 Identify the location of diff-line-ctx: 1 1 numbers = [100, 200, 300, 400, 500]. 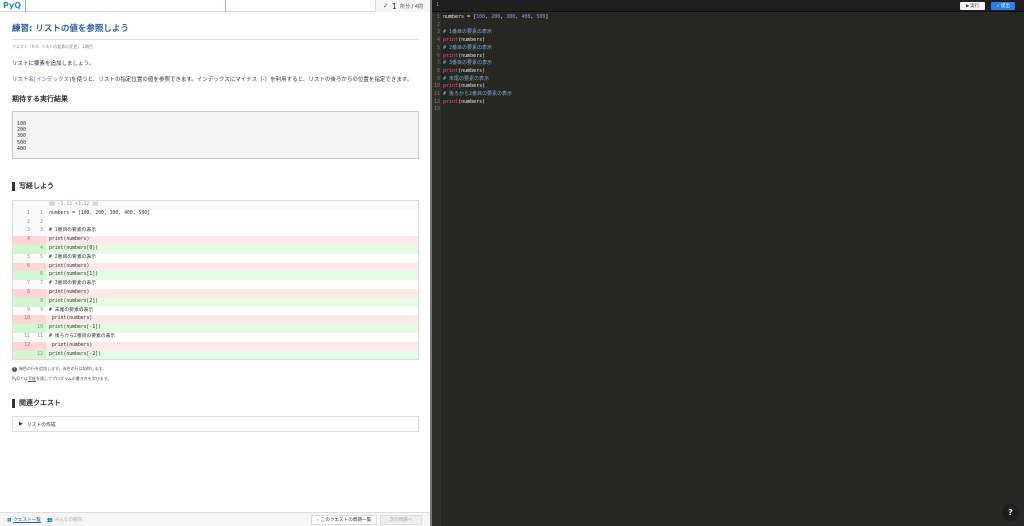
(215, 214).